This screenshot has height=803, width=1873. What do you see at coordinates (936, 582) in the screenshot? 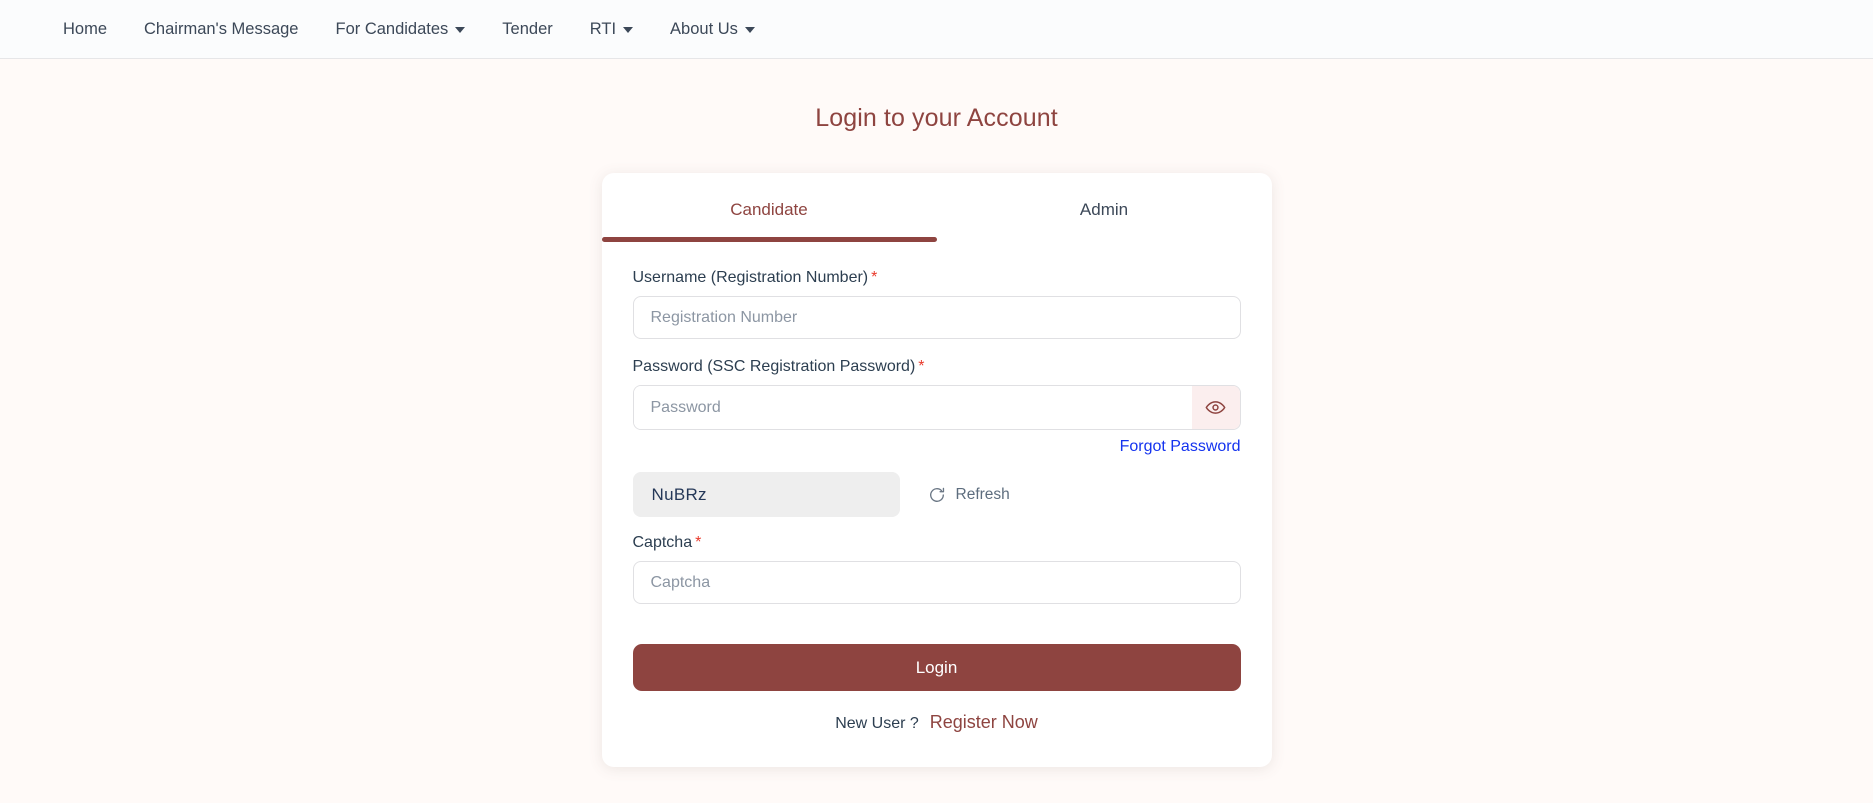
I see `captcha-input` at bounding box center [936, 582].